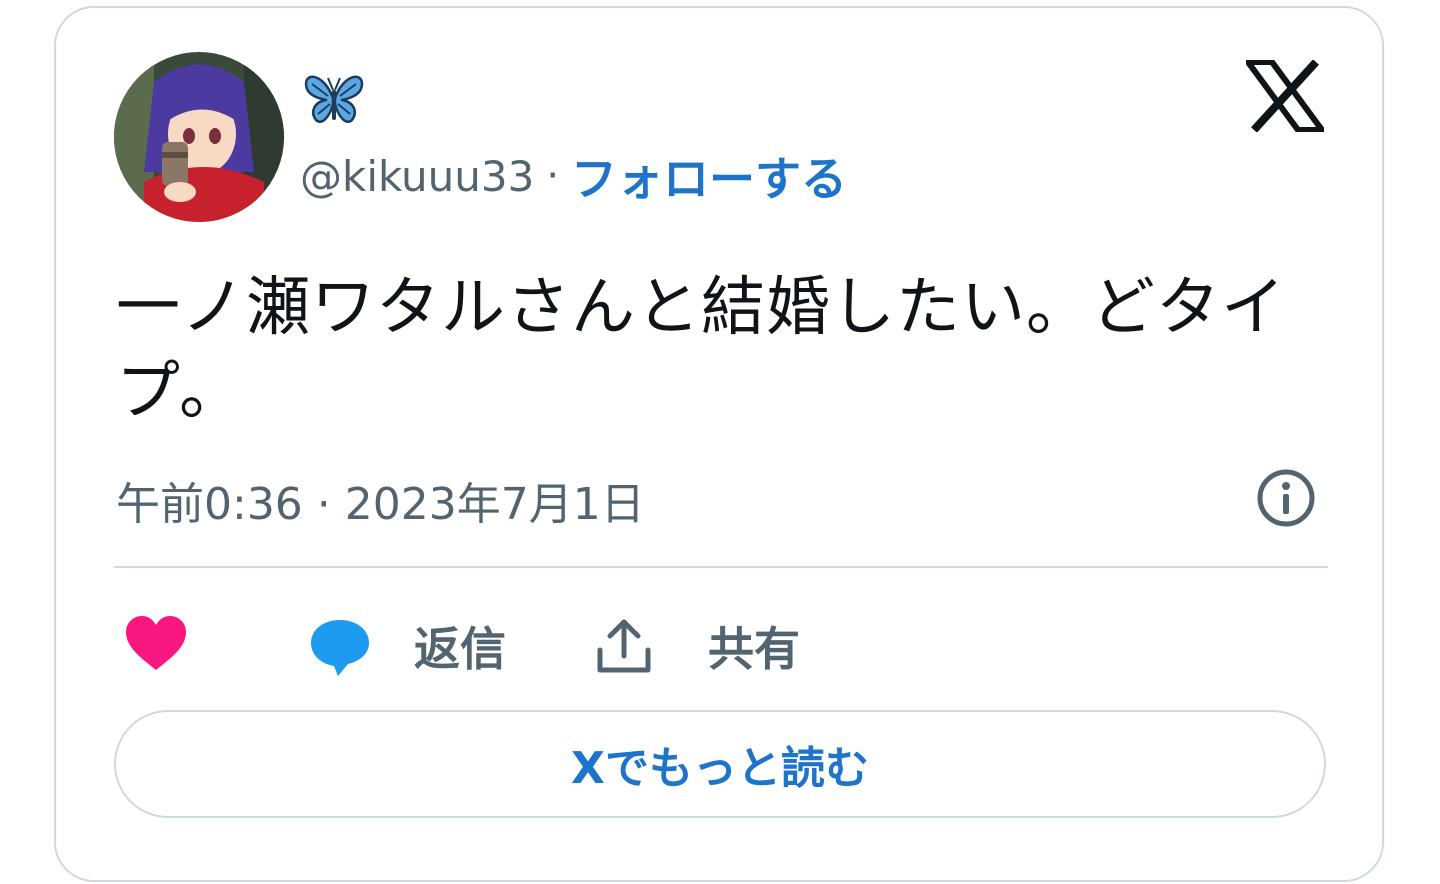  Describe the element at coordinates (460, 649) in the screenshot. I see `reply-label: 返信` at that location.